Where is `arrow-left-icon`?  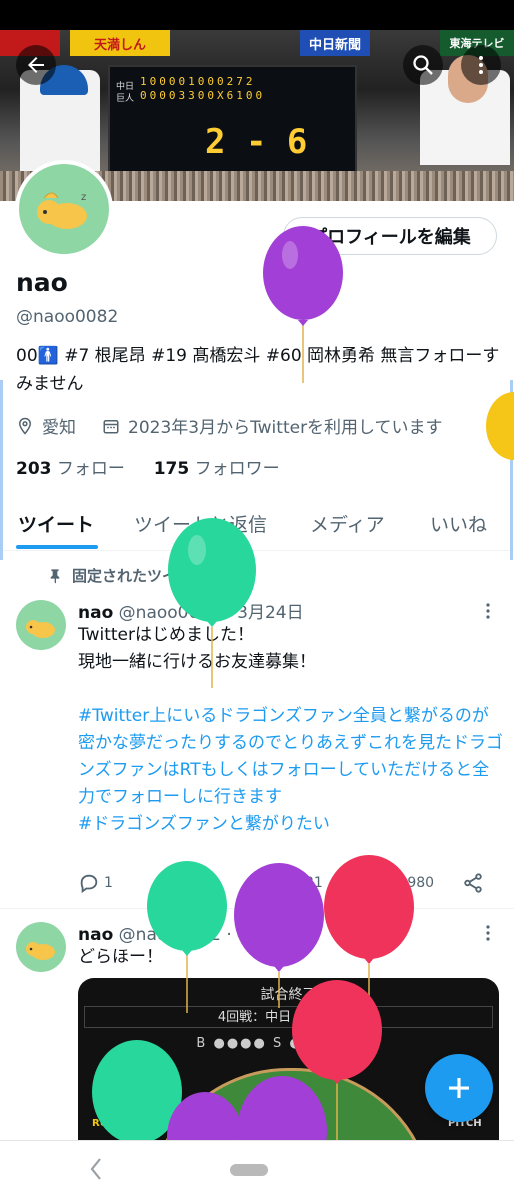
arrow-left-icon is located at coordinates (36, 65).